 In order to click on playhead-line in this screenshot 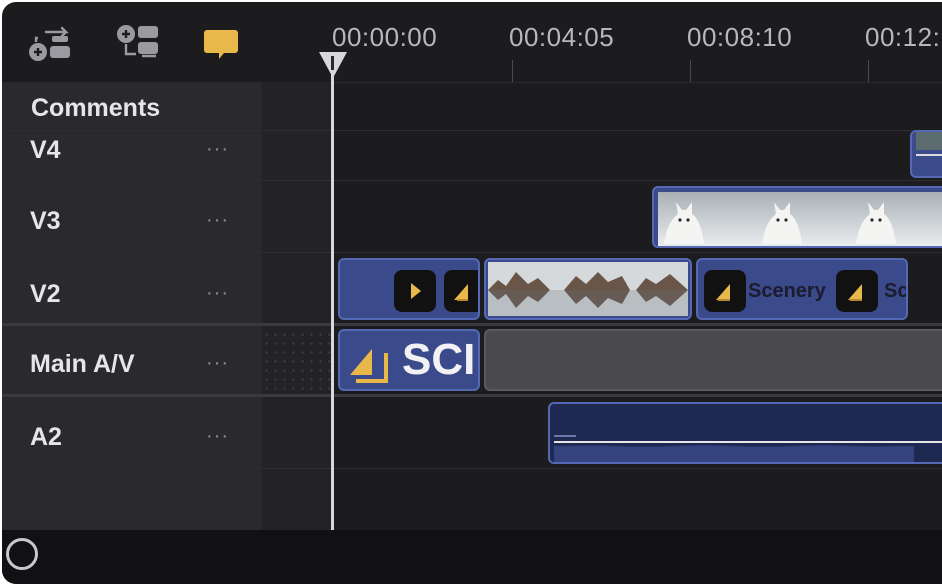, I will do `click(332, 296)`.